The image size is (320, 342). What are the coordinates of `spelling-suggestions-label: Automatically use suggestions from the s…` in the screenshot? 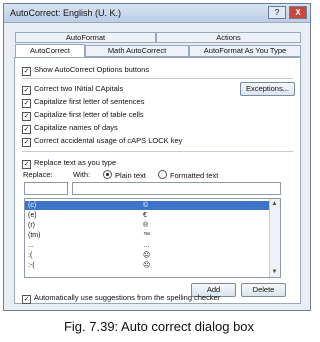 It's located at (127, 297).